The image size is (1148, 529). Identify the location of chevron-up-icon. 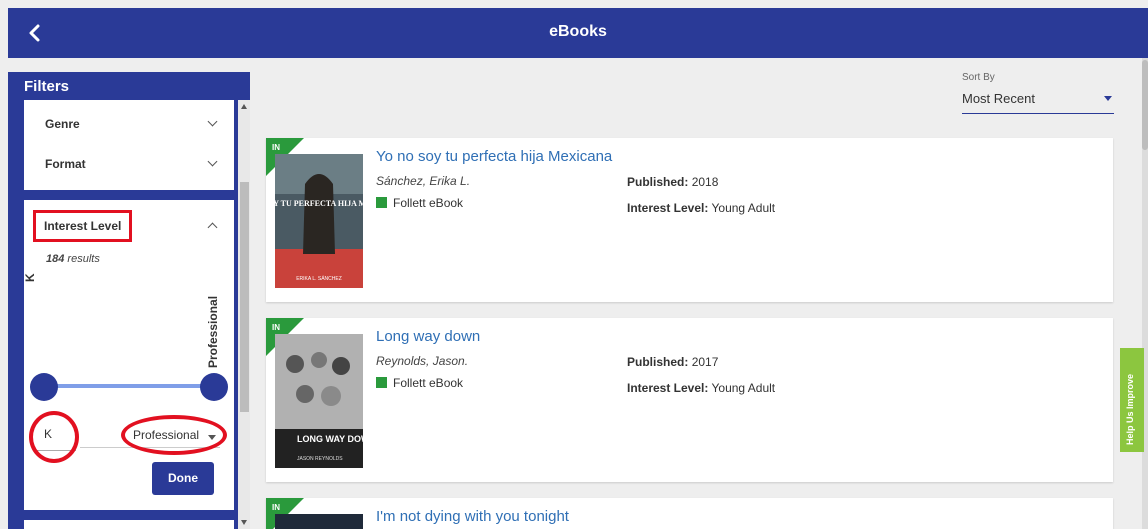
(212, 227).